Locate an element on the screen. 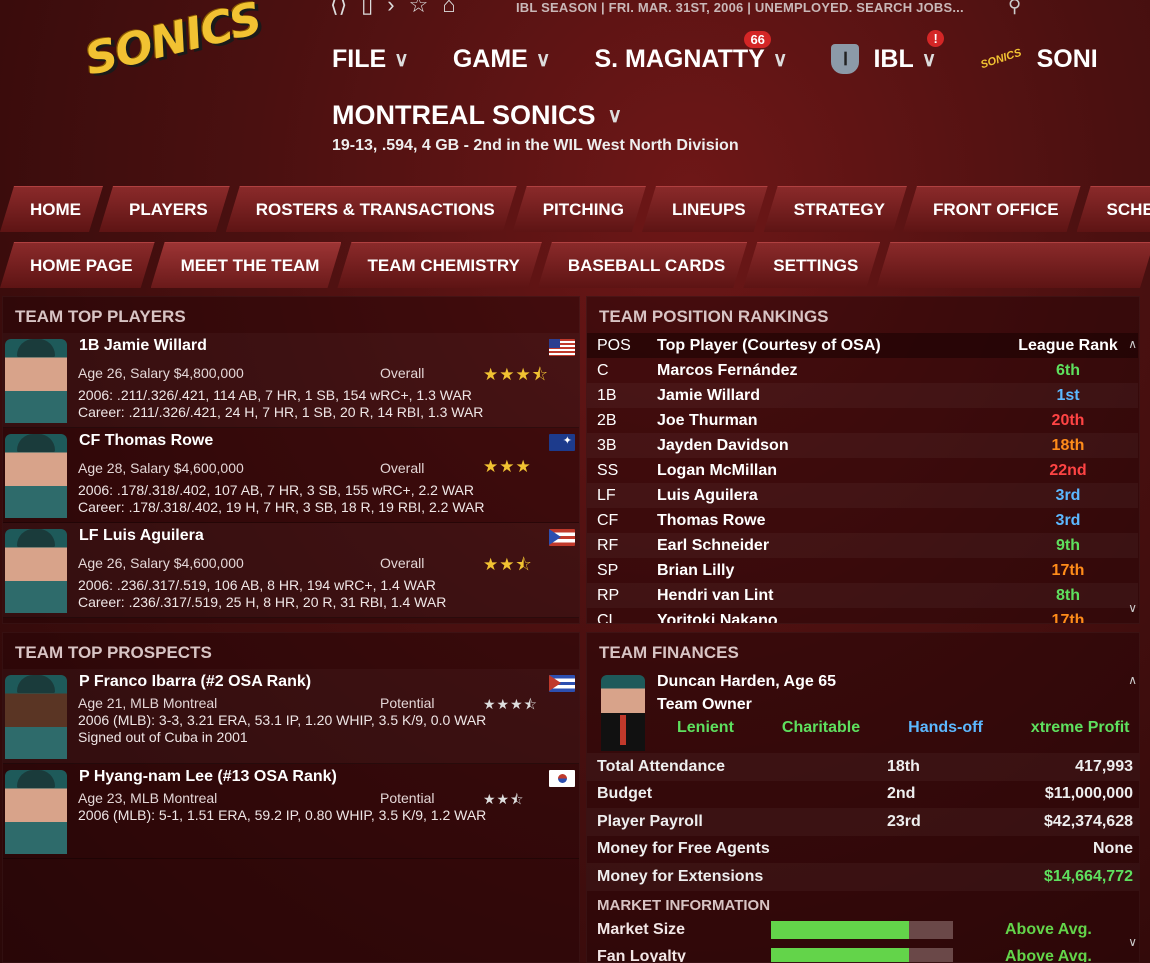  table-row: C Marcos Fernández 6th is located at coordinates (862, 370).